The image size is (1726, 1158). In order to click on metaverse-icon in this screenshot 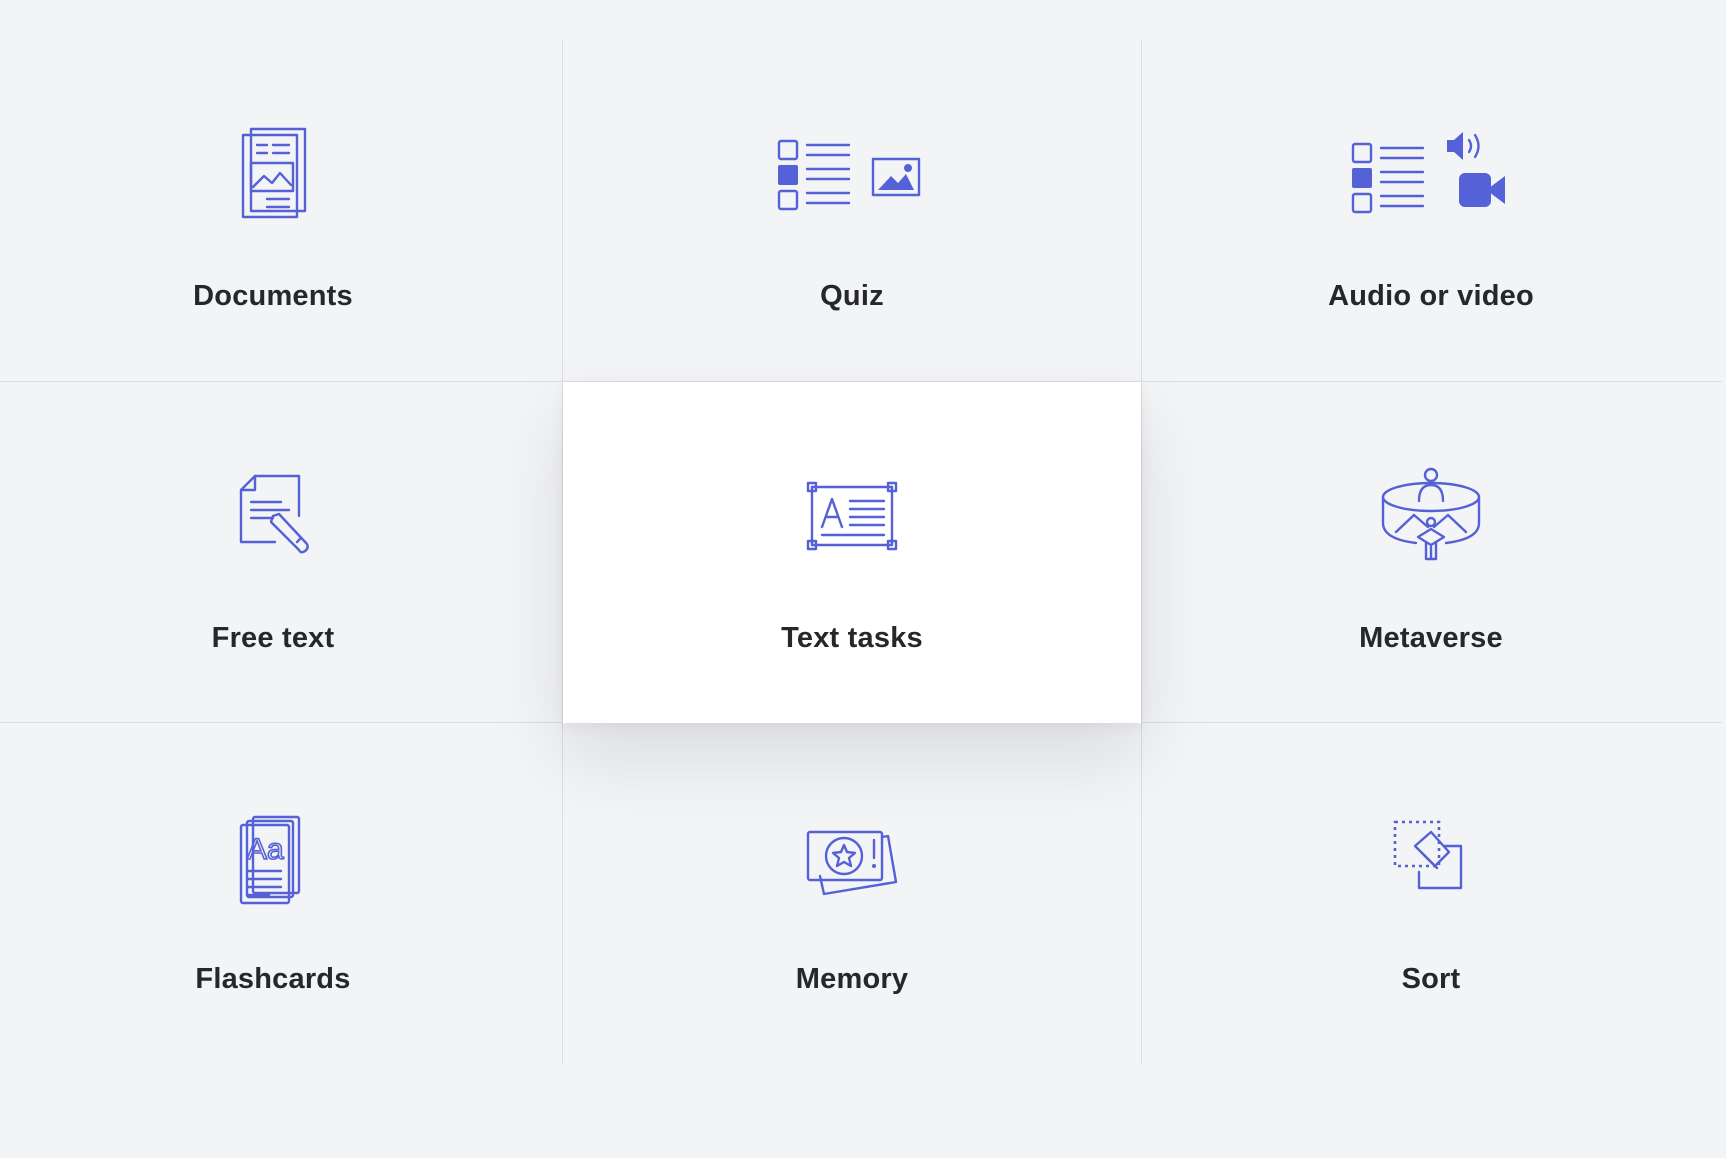, I will do `click(1431, 517)`.